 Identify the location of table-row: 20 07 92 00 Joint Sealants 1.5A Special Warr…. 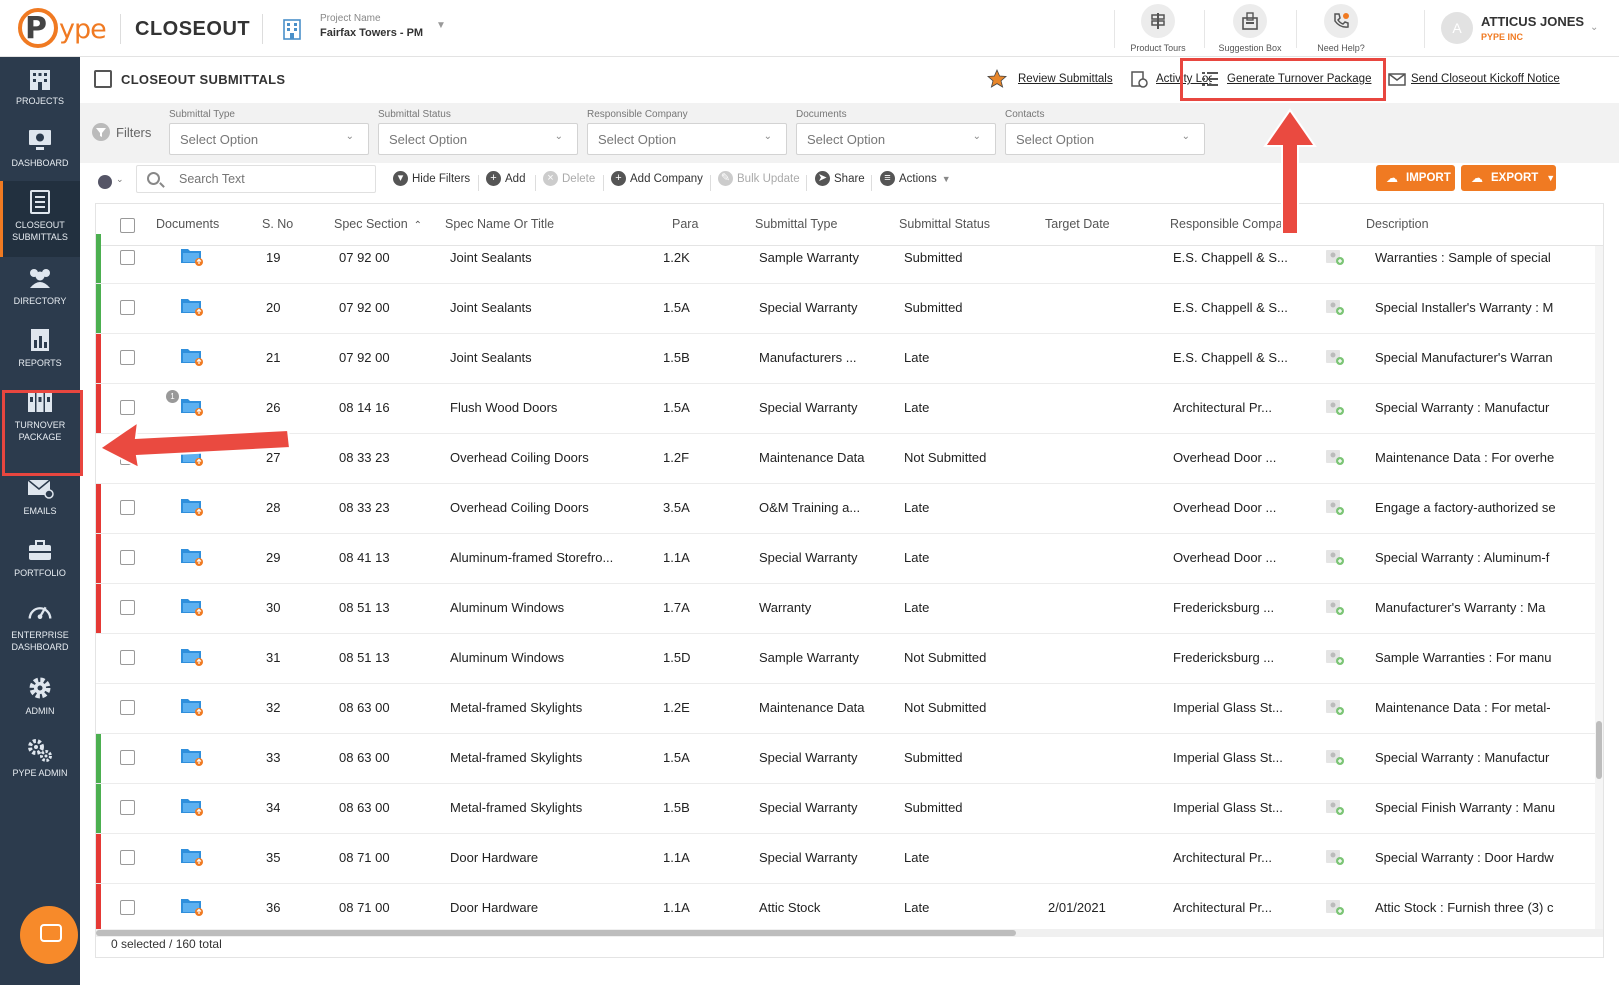
(849, 309).